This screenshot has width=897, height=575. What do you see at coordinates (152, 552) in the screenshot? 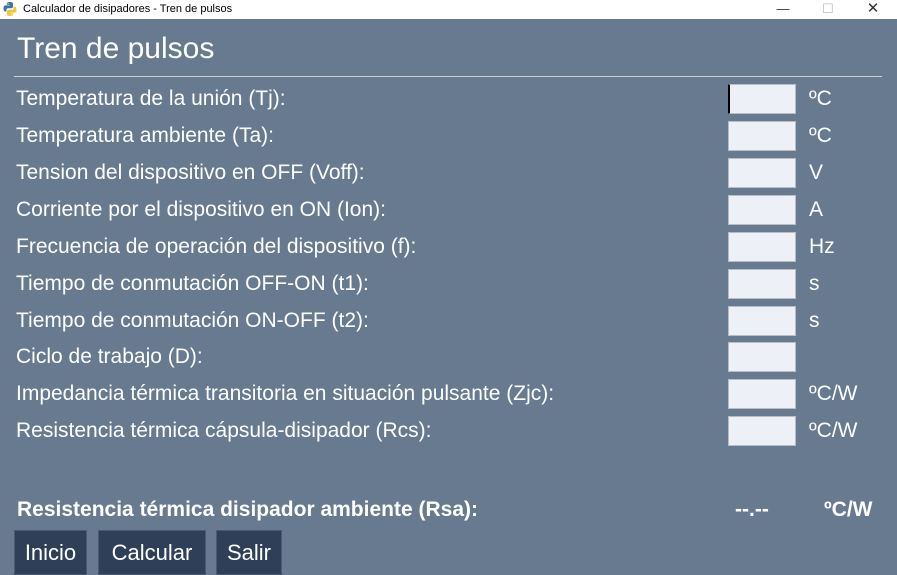
I see `calcular-button: Calcular` at bounding box center [152, 552].